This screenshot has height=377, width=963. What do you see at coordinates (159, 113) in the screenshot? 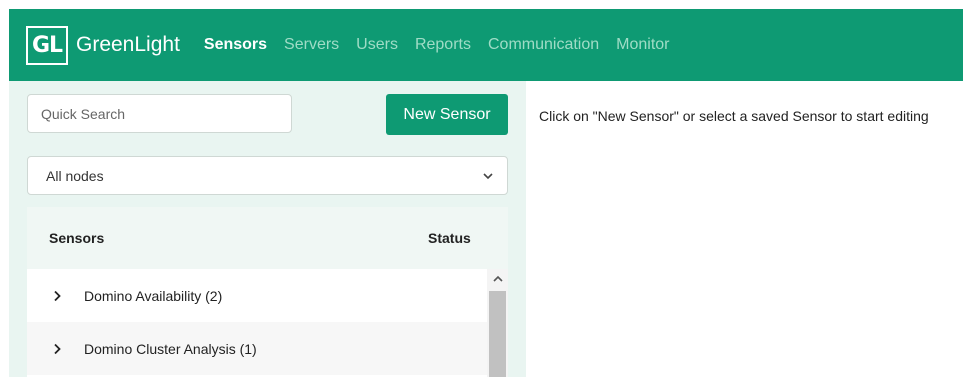
I see `quick-search-input` at bounding box center [159, 113].